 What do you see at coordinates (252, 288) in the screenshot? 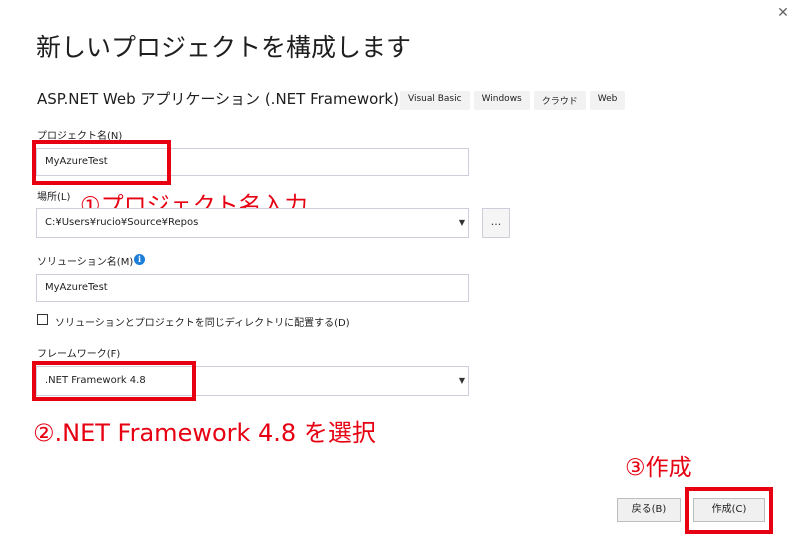
I see `solution-name-input: MyAzureTest` at bounding box center [252, 288].